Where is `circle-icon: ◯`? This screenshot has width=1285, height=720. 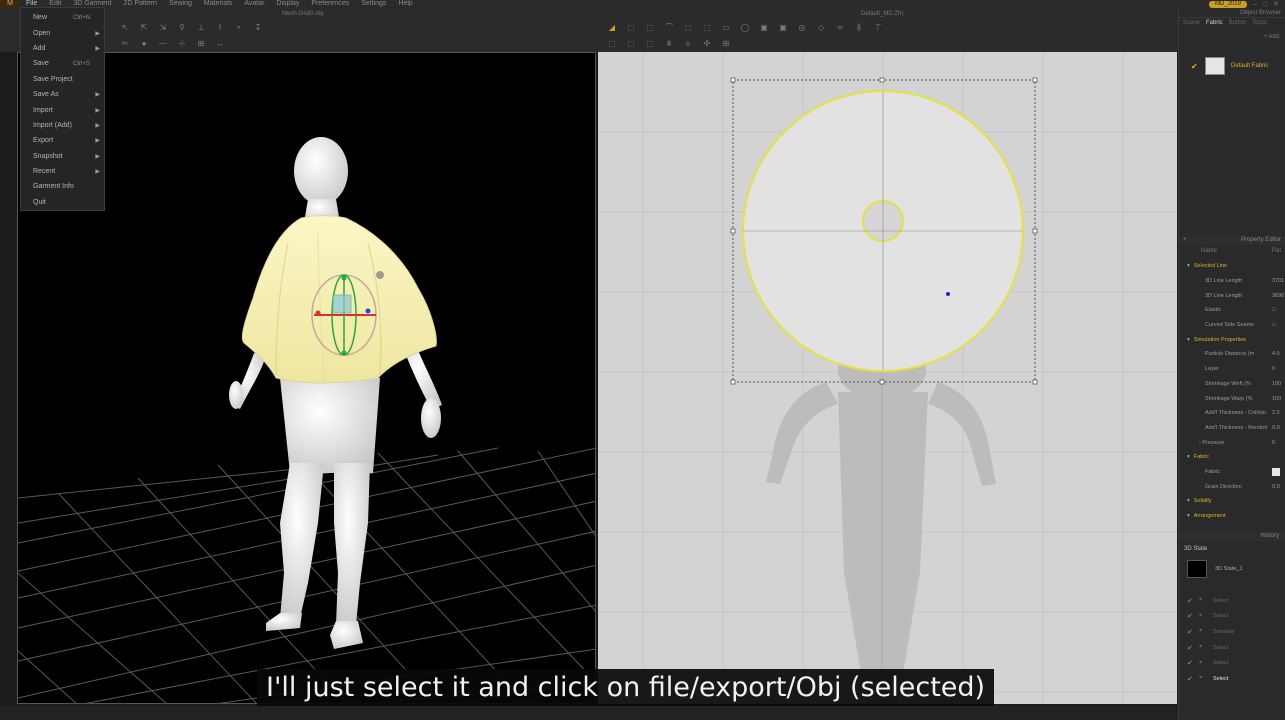
circle-icon: ◯ is located at coordinates (745, 28).